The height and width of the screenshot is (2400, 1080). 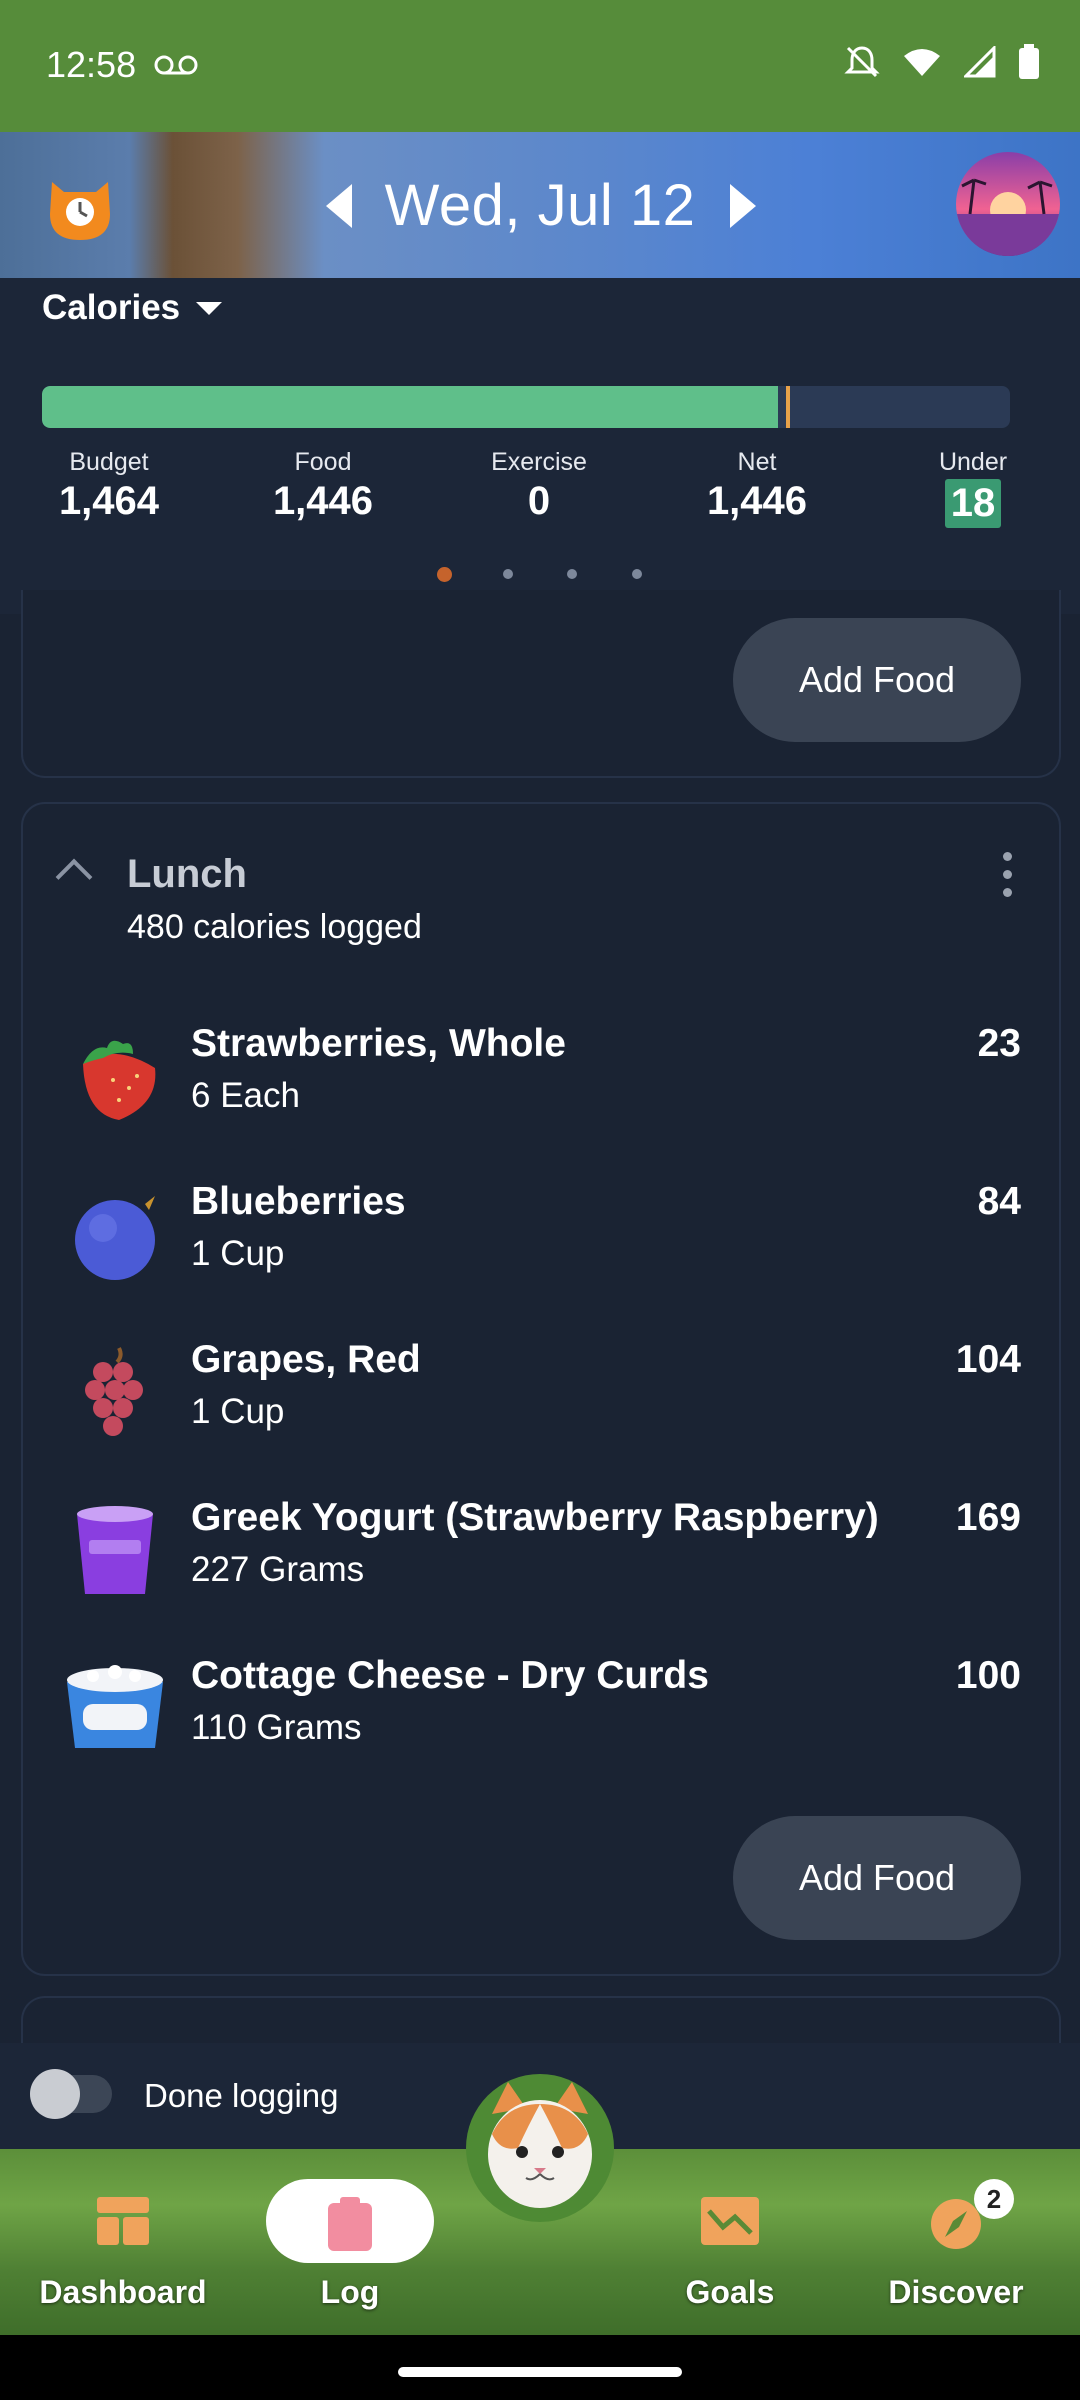 What do you see at coordinates (541, 684) in the screenshot?
I see `previous-meal-card: Add Food` at bounding box center [541, 684].